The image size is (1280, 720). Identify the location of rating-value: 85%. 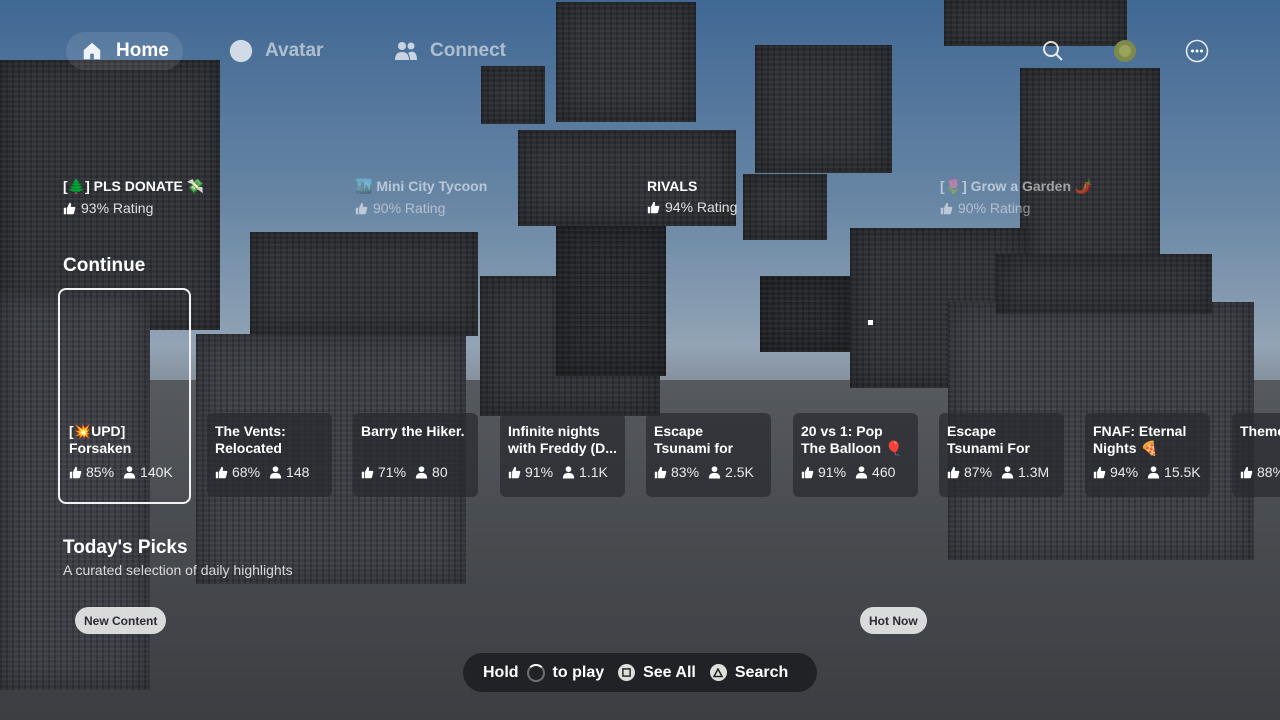
(100, 472).